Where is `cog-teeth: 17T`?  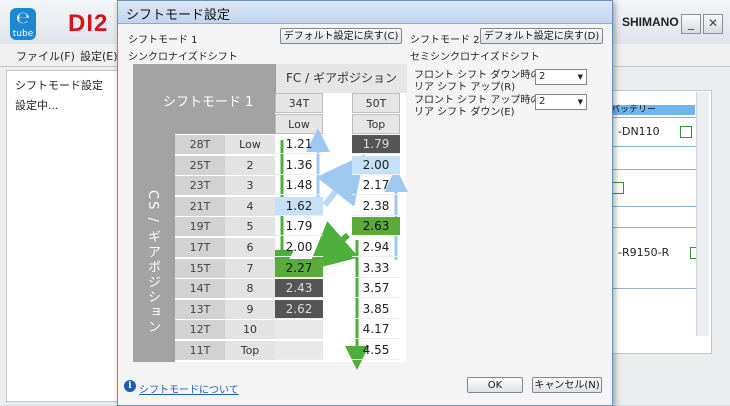
cog-teeth: 17T is located at coordinates (200, 248).